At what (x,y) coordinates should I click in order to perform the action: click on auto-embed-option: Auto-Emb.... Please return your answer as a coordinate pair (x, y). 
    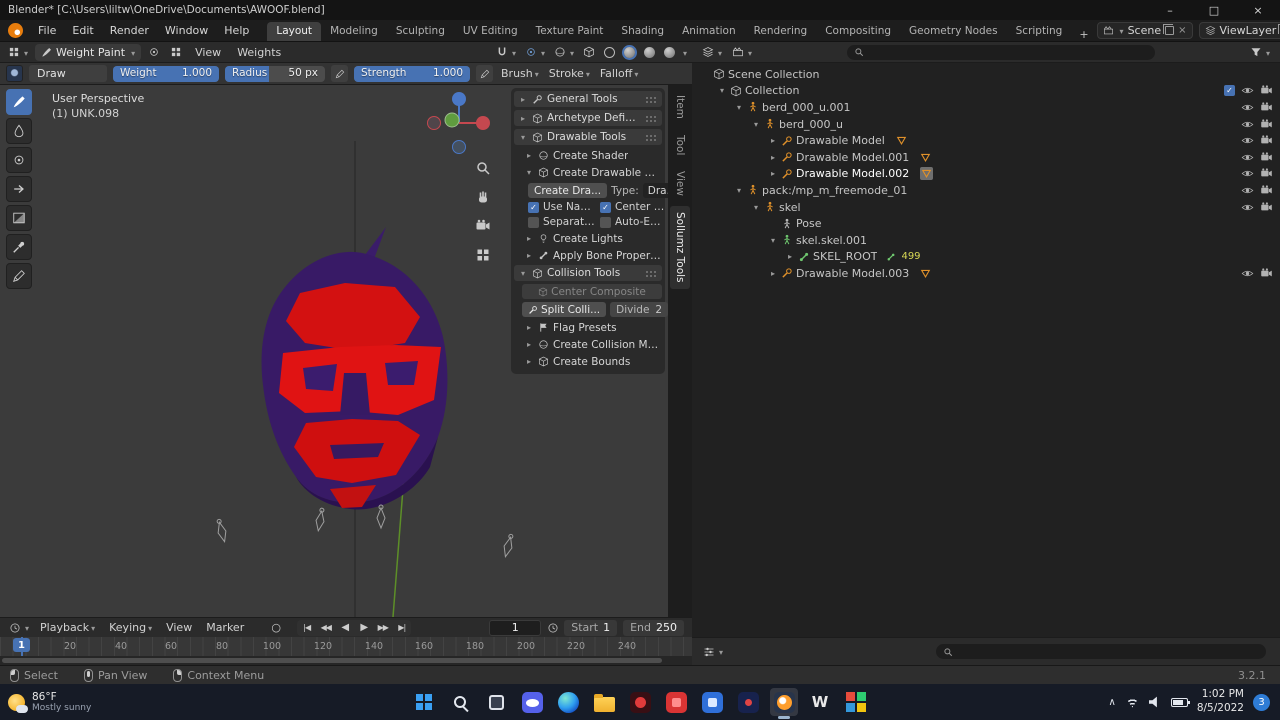
    Looking at the image, I should click on (634, 222).